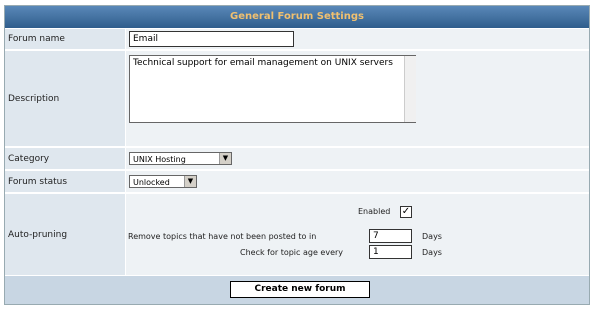  What do you see at coordinates (159, 159) in the screenshot?
I see `category-selected-value: UNIX Hosting` at bounding box center [159, 159].